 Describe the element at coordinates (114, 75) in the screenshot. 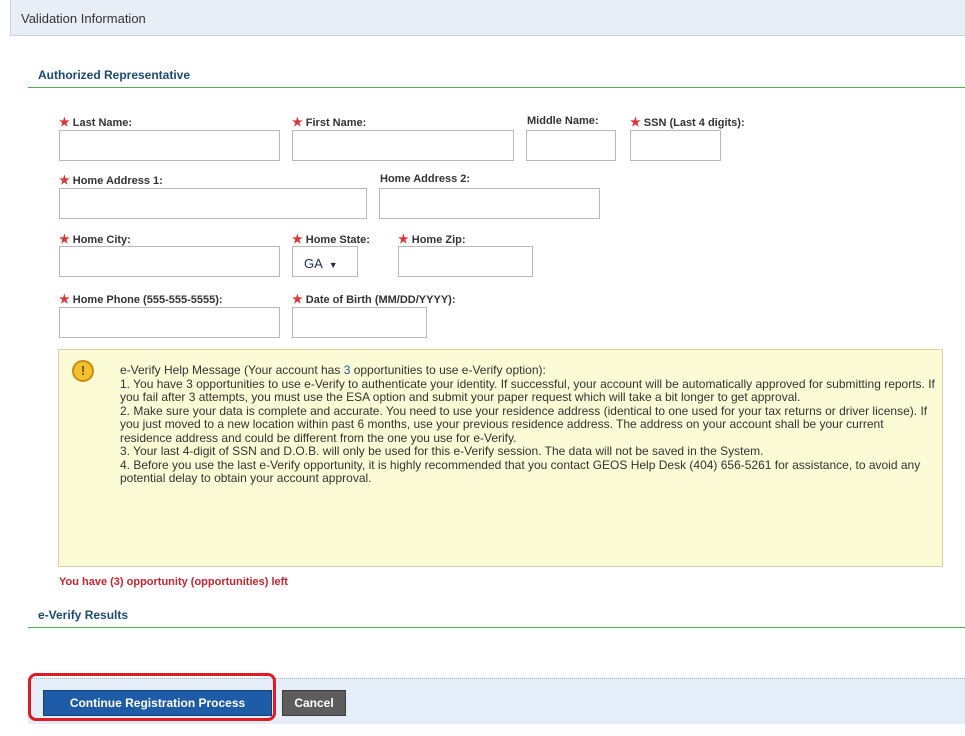

I see `authorized-representative-title: Authorized Representative` at that location.